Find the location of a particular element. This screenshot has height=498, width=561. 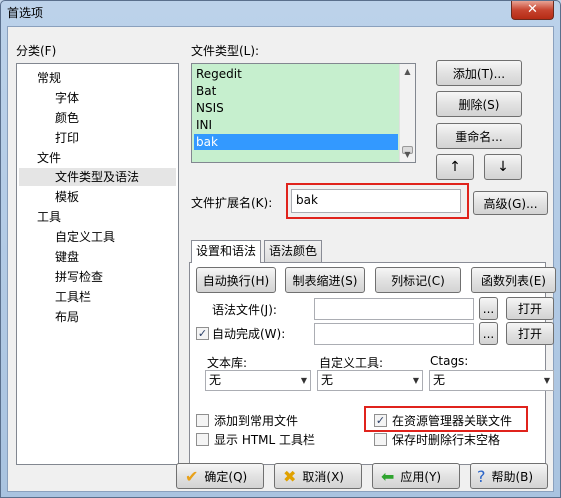

tree-item-custom-tools: 自定义工具 is located at coordinates (85, 237).